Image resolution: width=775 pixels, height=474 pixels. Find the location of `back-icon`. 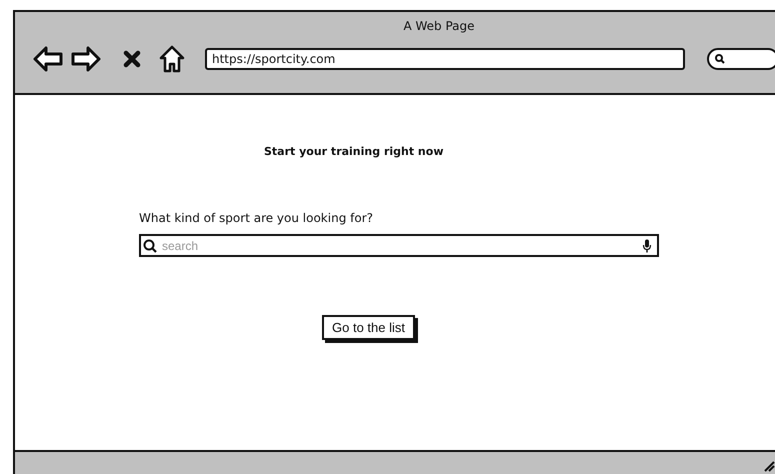

back-icon is located at coordinates (48, 59).